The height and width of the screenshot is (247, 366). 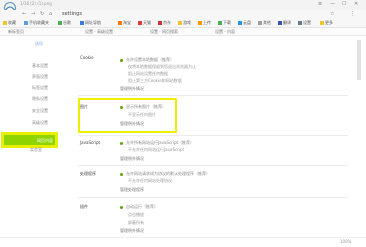 What do you see at coordinates (9, 23) in the screenshot?
I see `bookmark-item: 收藏` at bounding box center [9, 23].